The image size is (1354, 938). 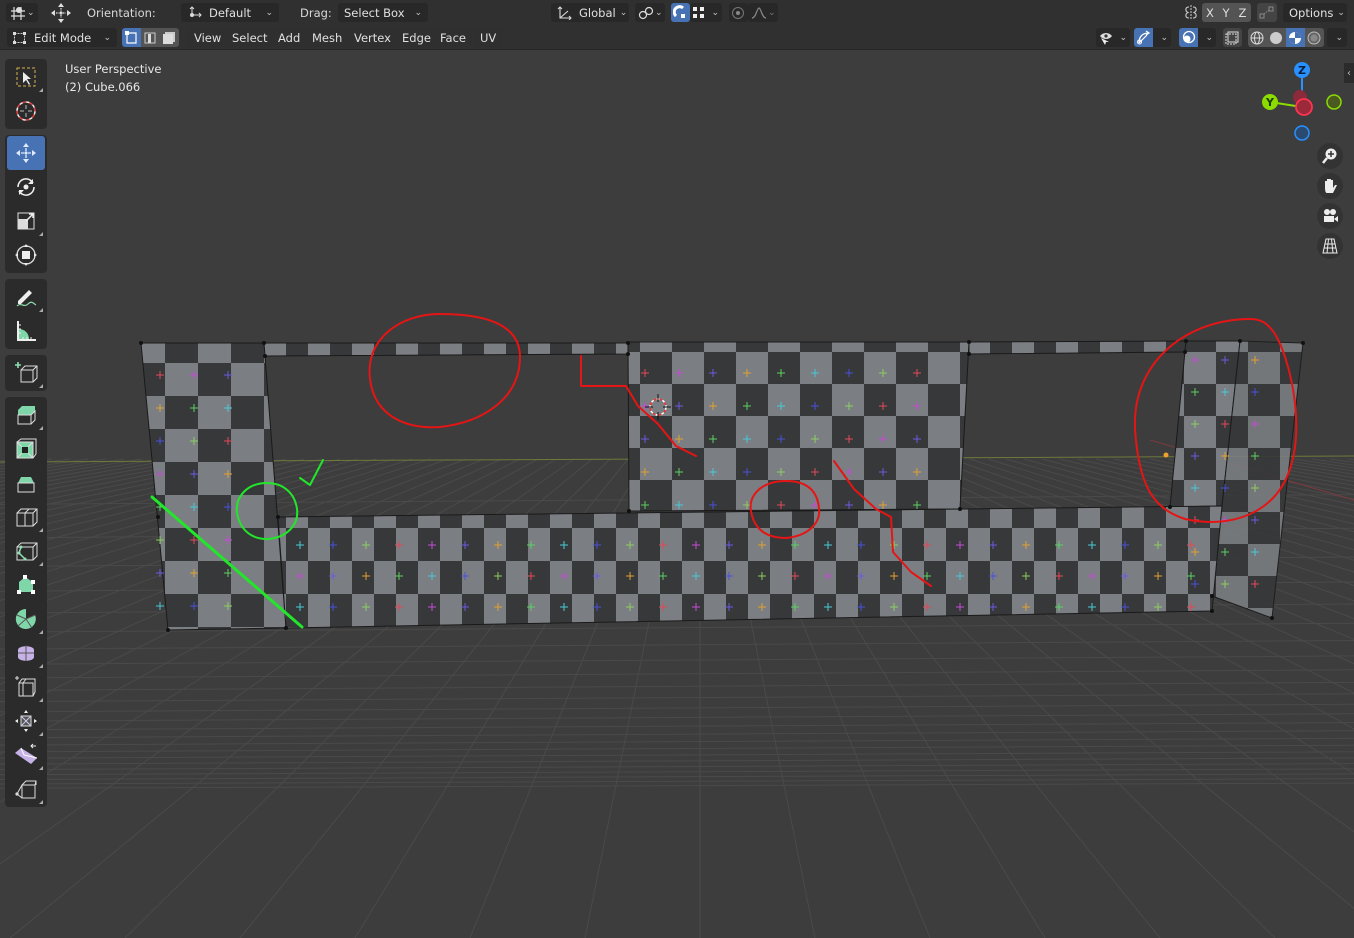 What do you see at coordinates (1302, 104) in the screenshot?
I see `navigation-gizmo: Z Y` at bounding box center [1302, 104].